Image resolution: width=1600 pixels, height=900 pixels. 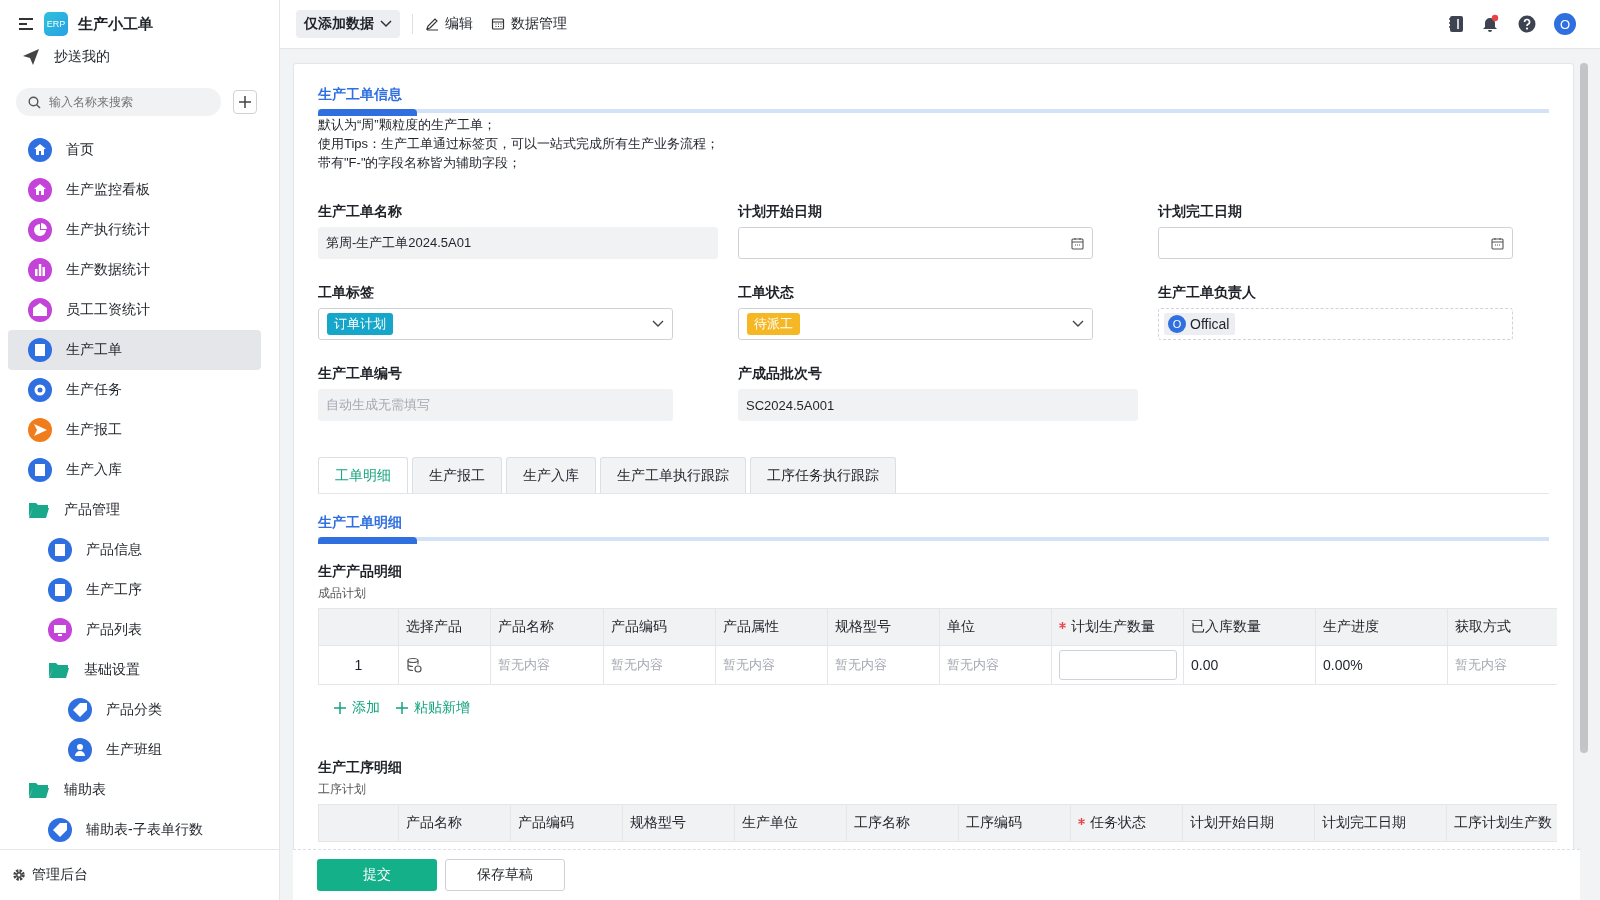 I want to click on sidebar-item: 生产执行统计, so click(x=134, y=230).